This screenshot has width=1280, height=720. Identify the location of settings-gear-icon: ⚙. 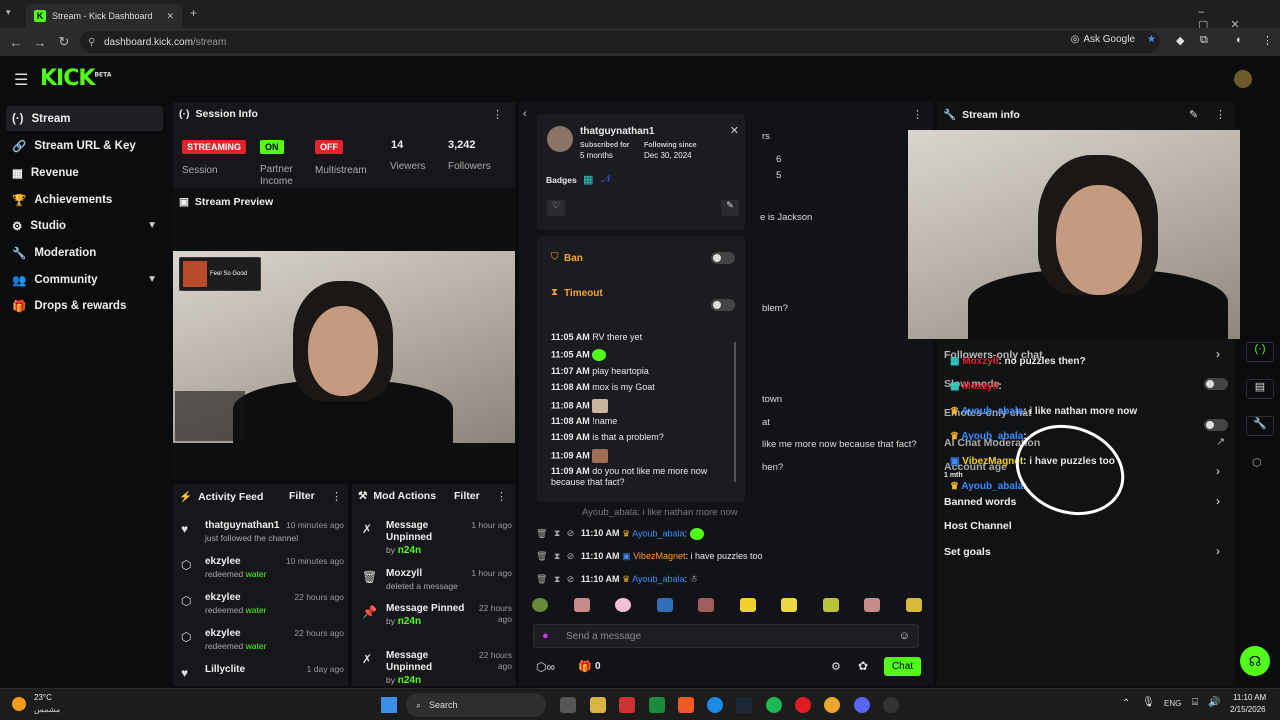
(836, 666).